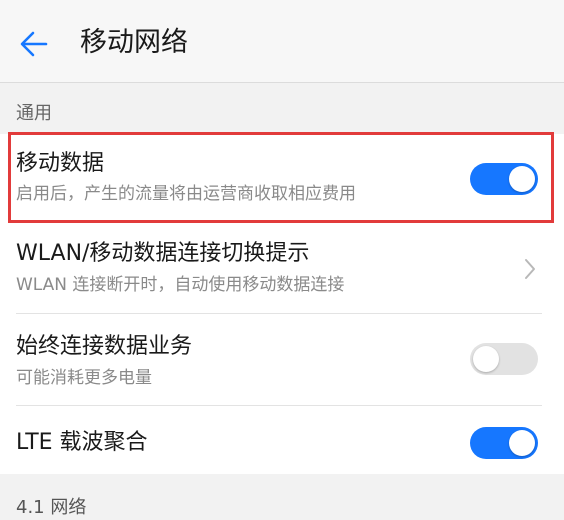  What do you see at coordinates (163, 253) in the screenshot?
I see `setting-title: WLAN/移动数据连接切换提示` at bounding box center [163, 253].